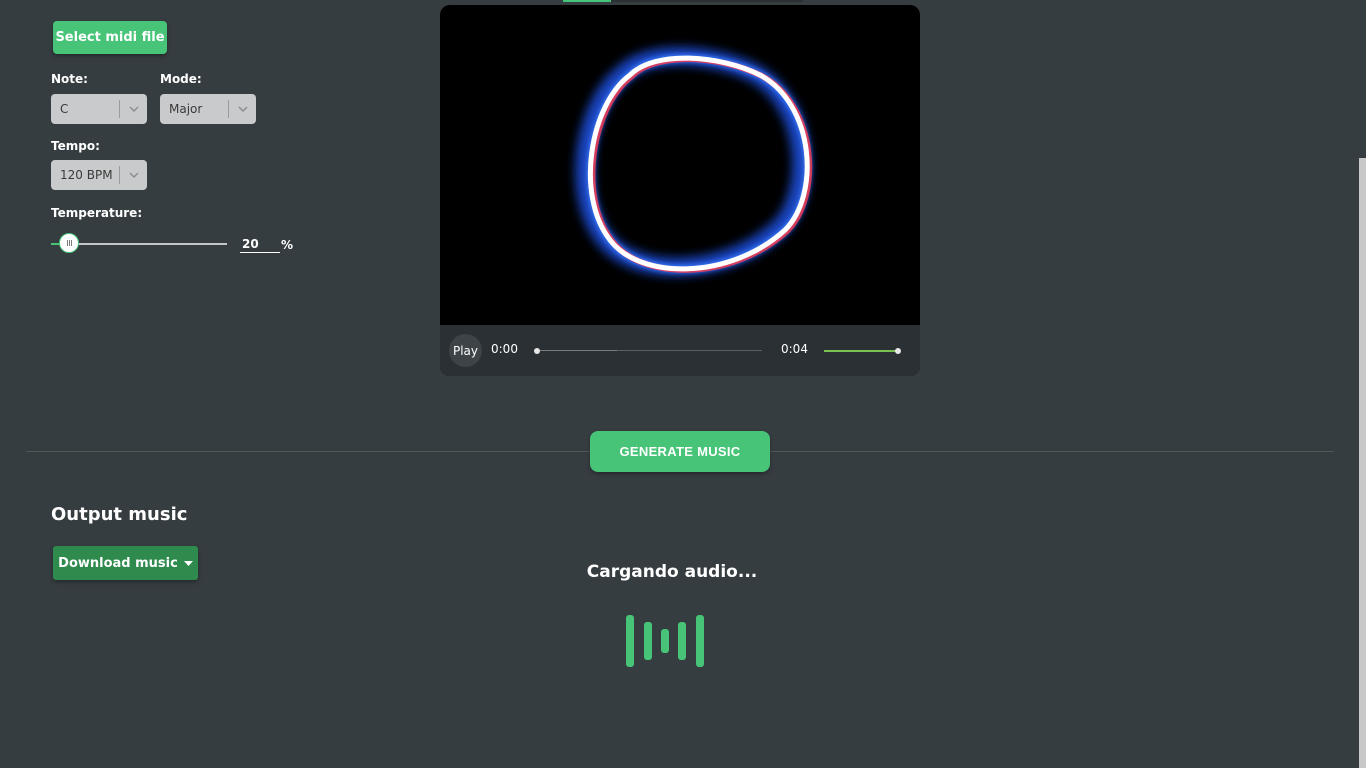 The height and width of the screenshot is (768, 1366). I want to click on tempo-label: Tempo:, so click(75, 146).